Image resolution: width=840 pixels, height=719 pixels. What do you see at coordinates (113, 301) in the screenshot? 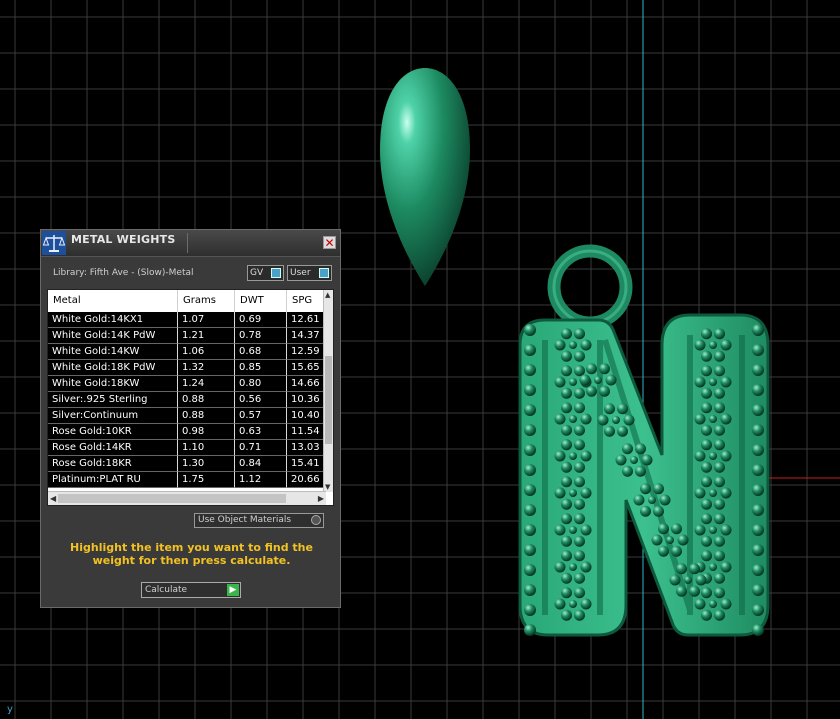
I see `column-header-metal: Metal` at bounding box center [113, 301].